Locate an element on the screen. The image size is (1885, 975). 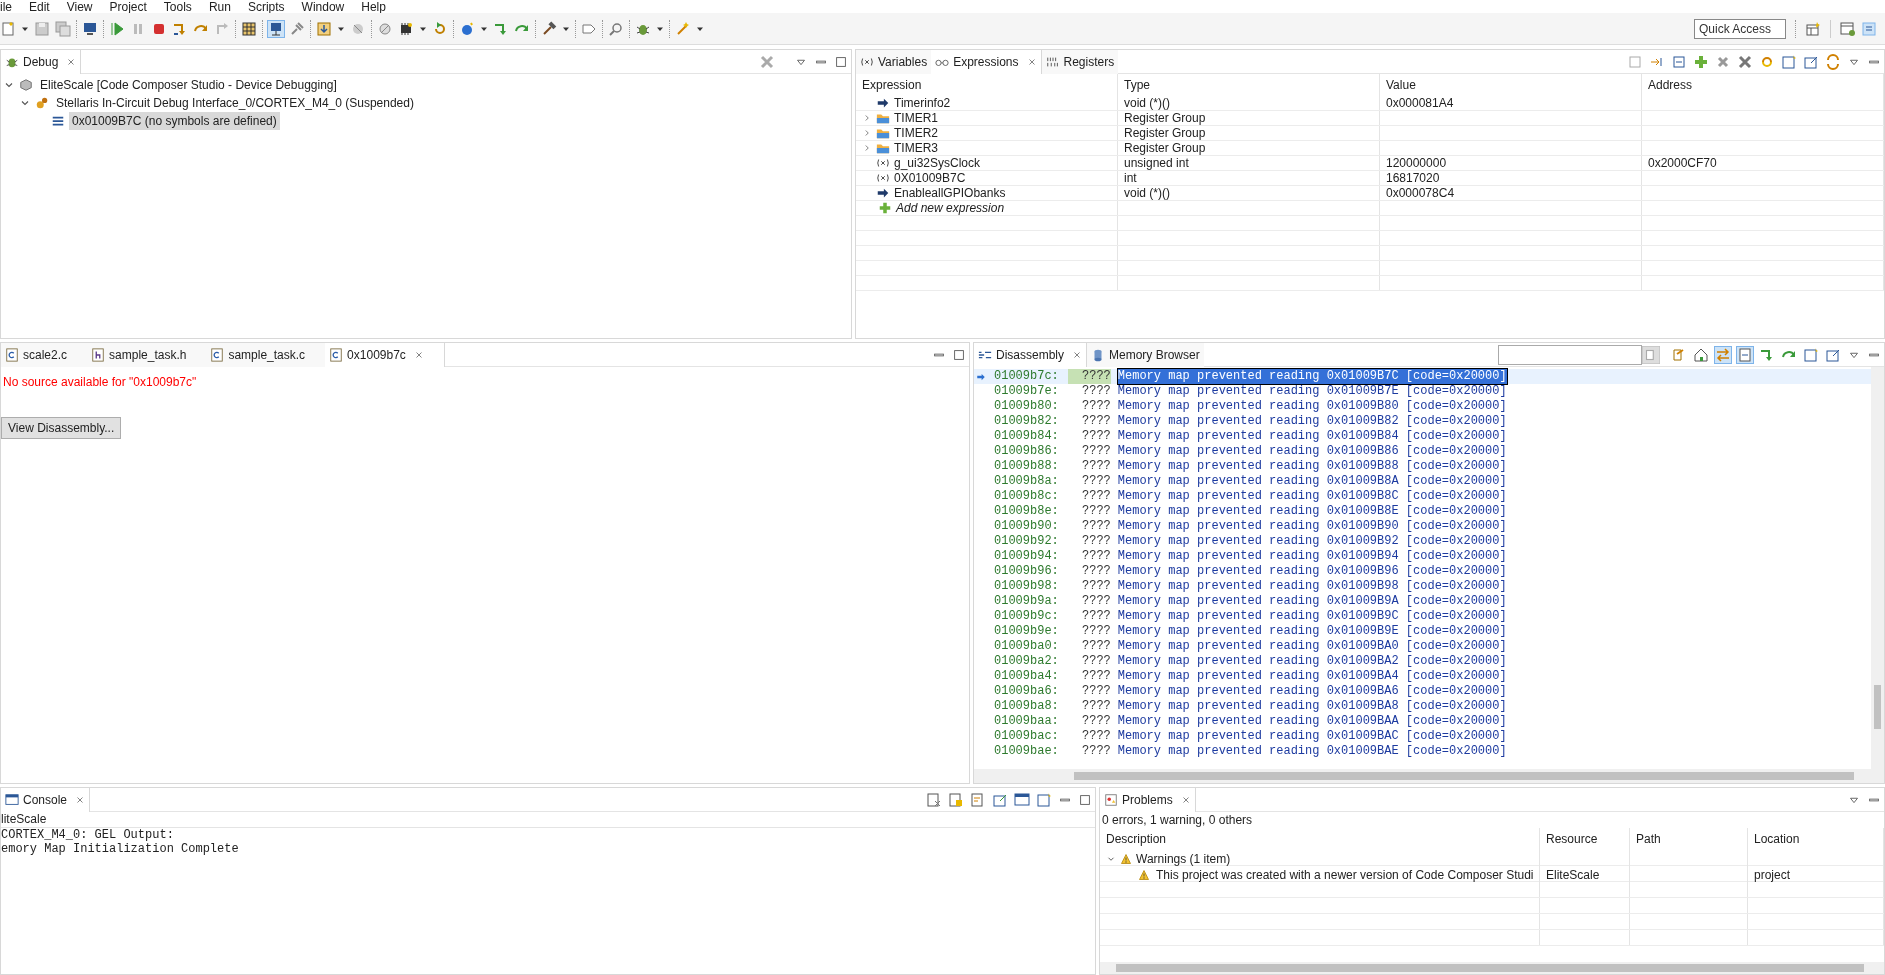
ball-icon is located at coordinates (467, 28).